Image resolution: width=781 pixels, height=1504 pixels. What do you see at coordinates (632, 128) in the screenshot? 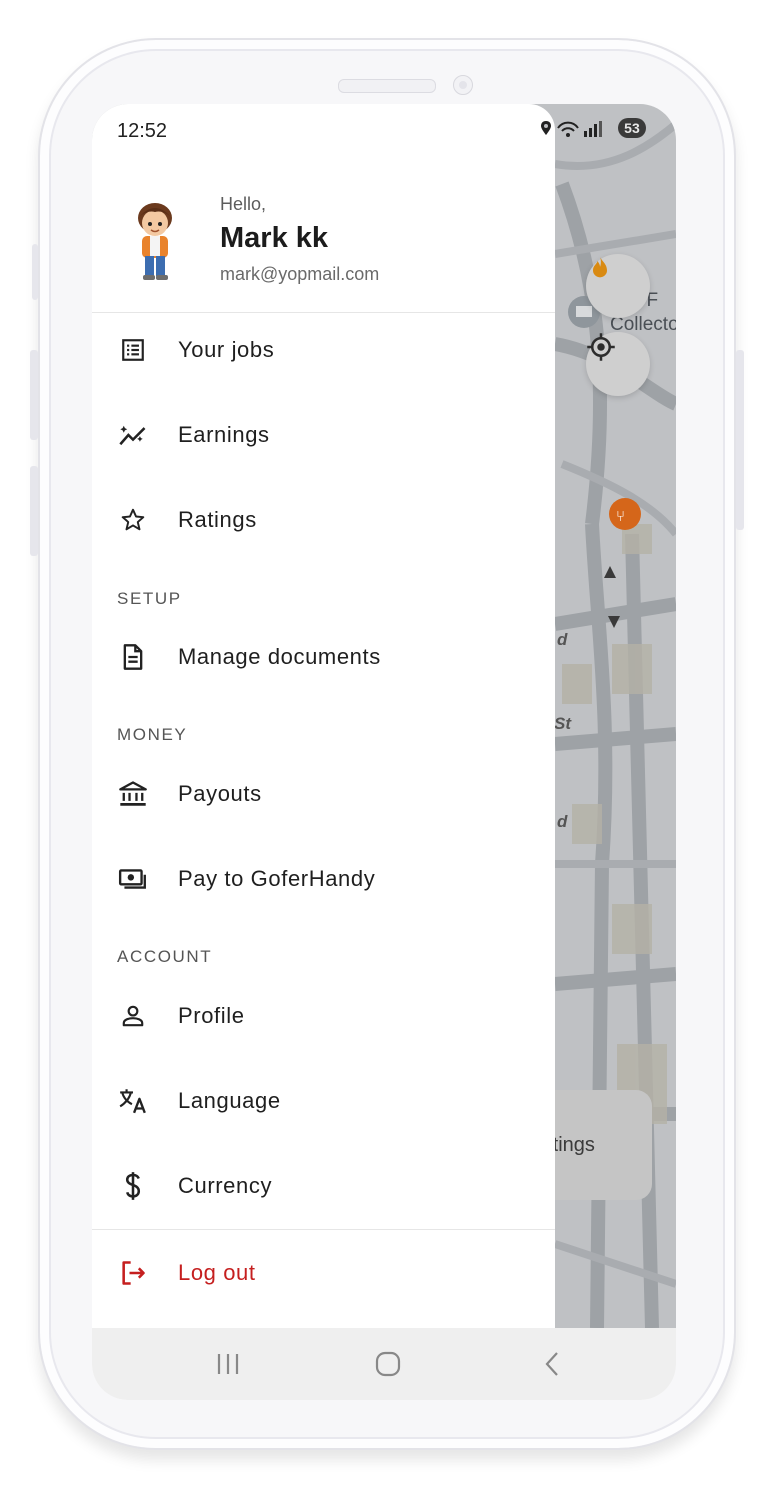
I see `battery-indicator: 53` at bounding box center [632, 128].